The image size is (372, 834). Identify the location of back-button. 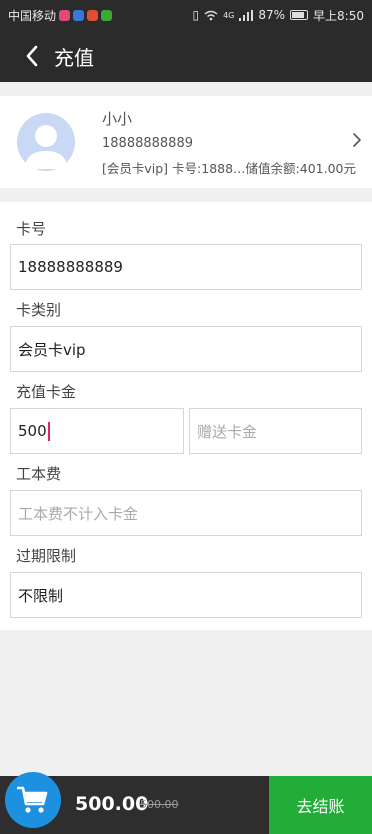
(32, 56).